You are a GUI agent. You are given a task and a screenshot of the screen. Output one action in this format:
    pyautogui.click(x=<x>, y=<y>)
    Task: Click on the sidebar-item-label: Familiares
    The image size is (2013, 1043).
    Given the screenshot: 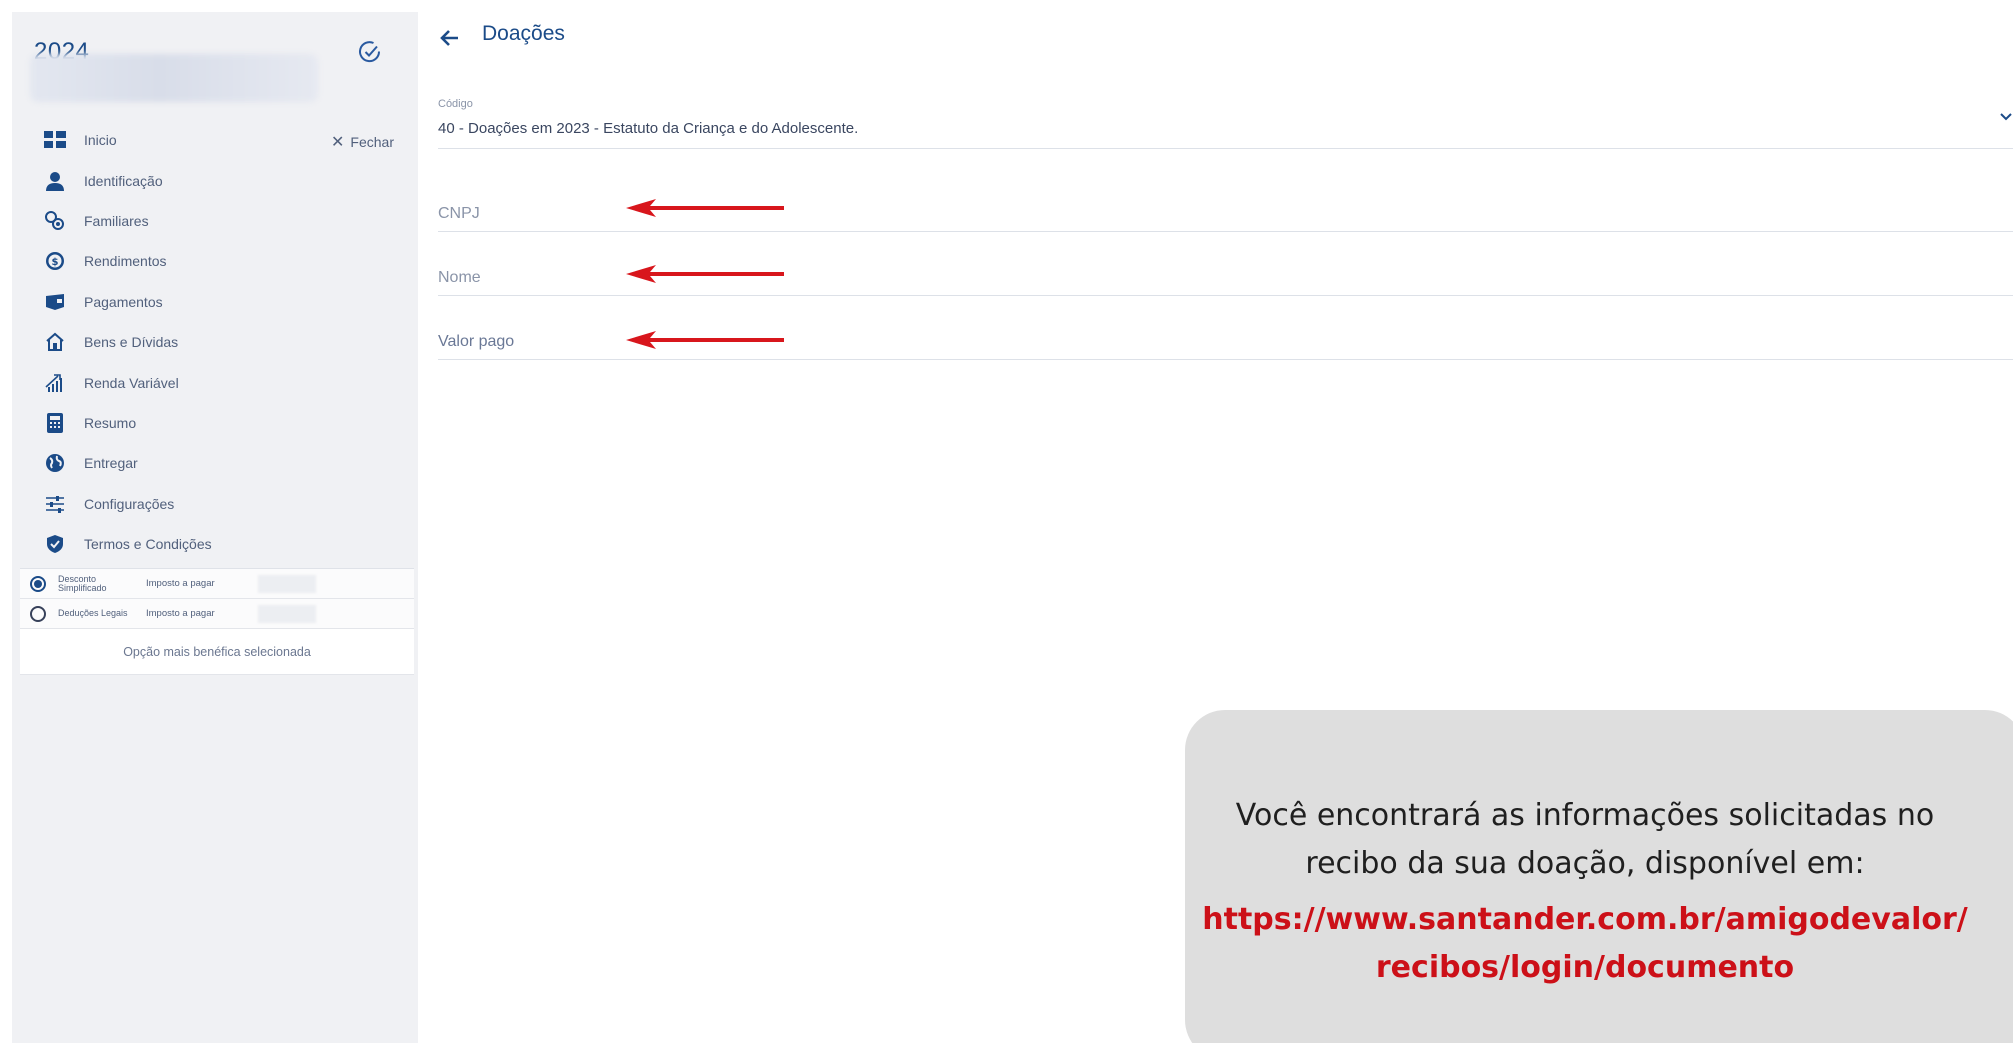 What is the action you would take?
    pyautogui.click(x=116, y=220)
    